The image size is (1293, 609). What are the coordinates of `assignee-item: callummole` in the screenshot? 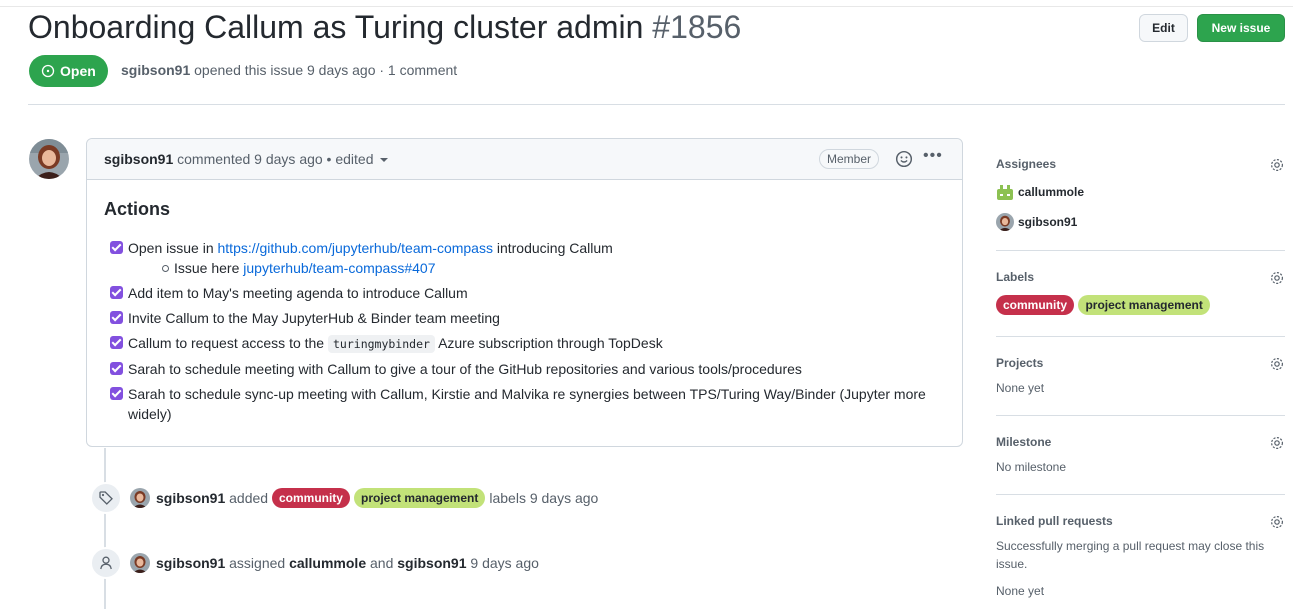 It's located at (1140, 192).